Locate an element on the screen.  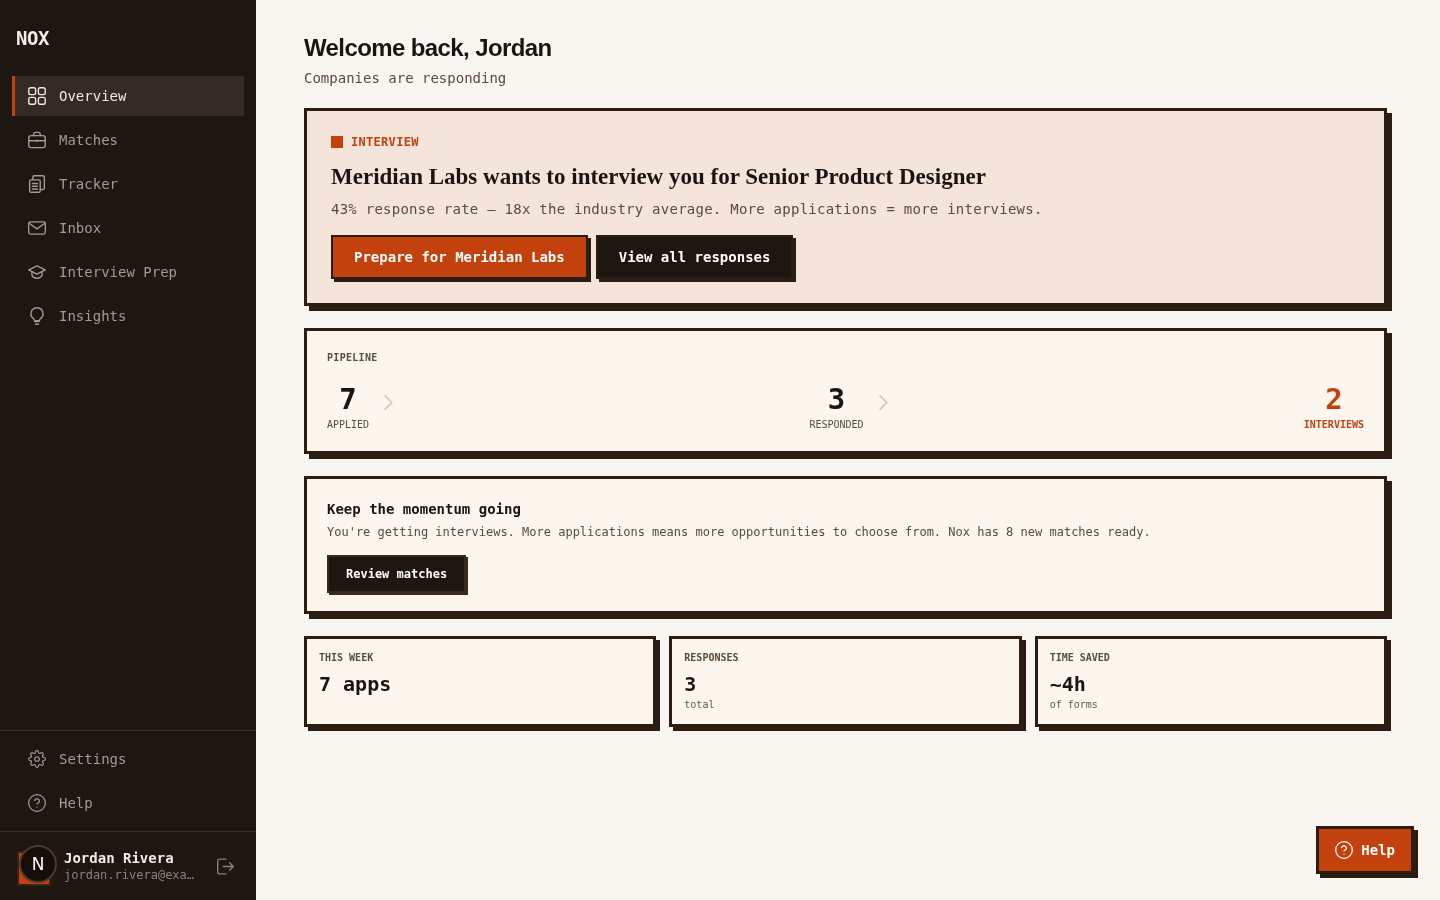
nav-item: Interview Prep is located at coordinates (128, 272).